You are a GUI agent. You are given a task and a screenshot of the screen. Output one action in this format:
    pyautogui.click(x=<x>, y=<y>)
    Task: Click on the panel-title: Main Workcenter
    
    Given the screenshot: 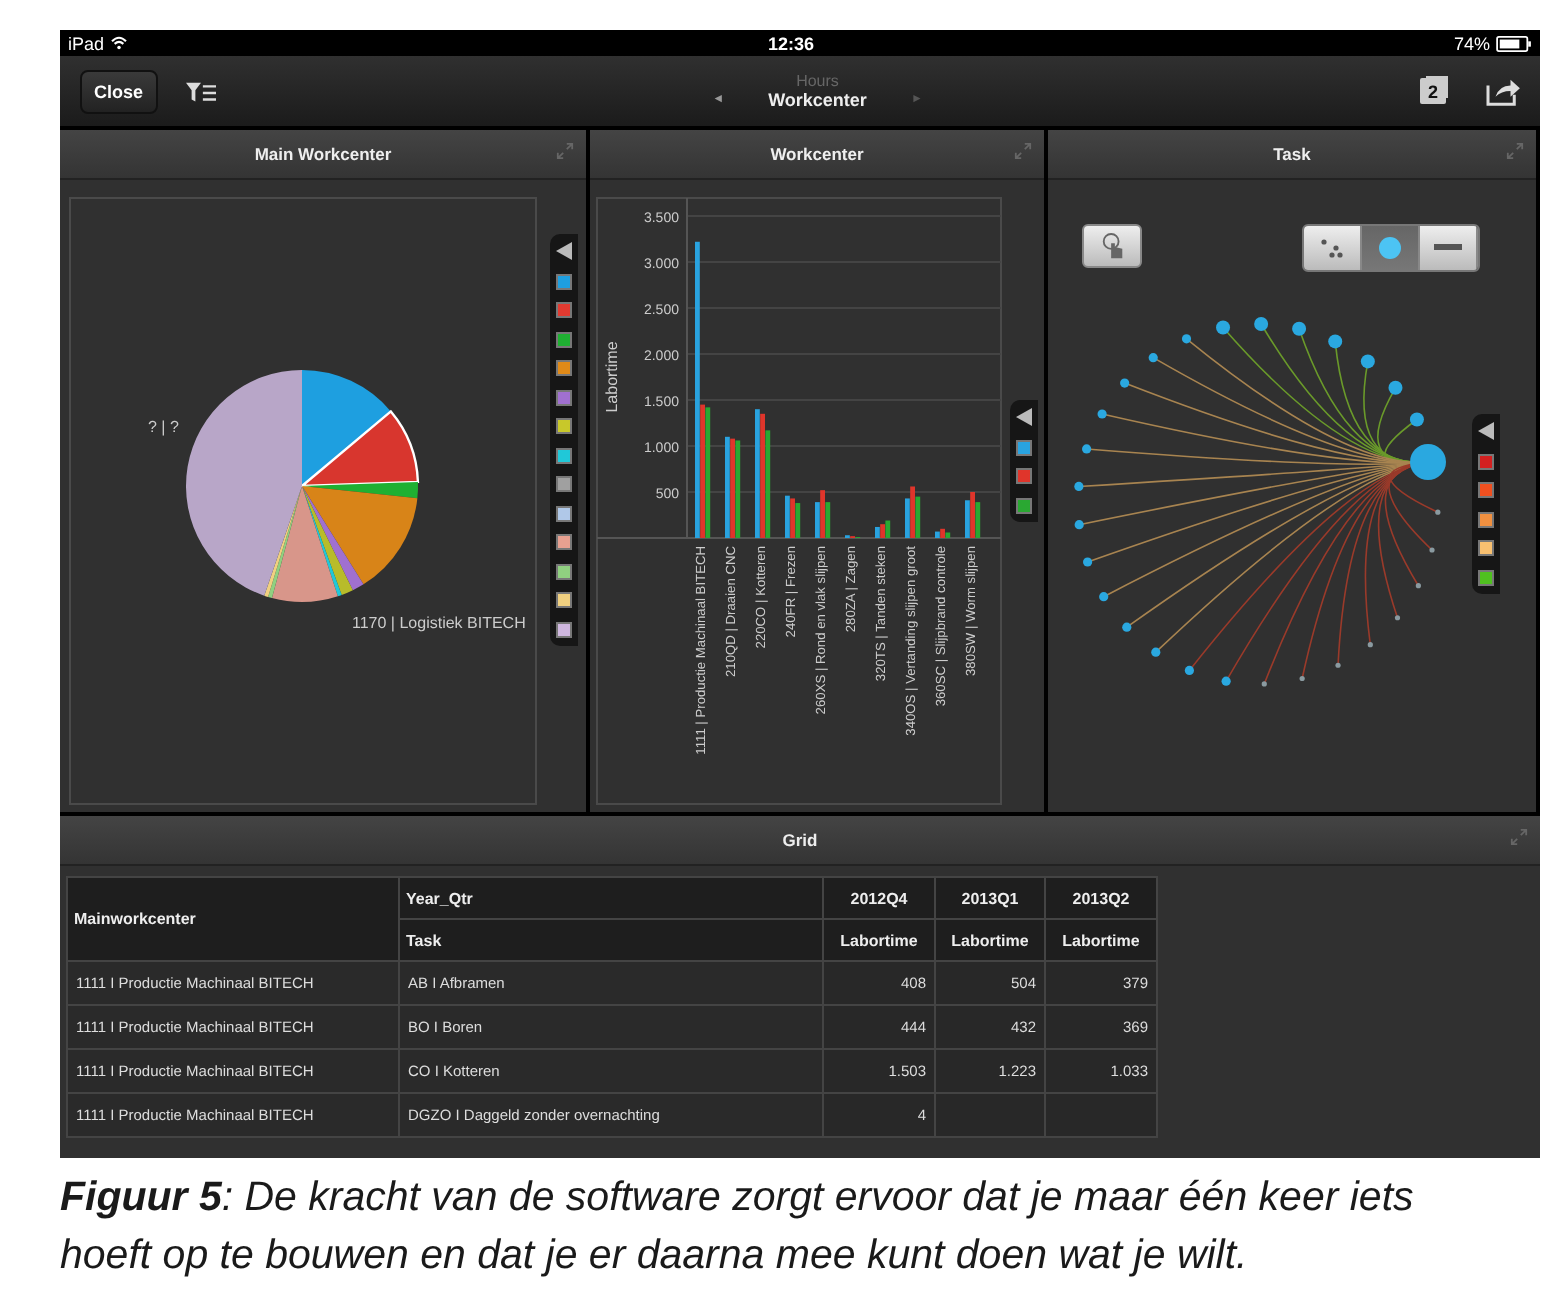 What is the action you would take?
    pyautogui.click(x=323, y=154)
    